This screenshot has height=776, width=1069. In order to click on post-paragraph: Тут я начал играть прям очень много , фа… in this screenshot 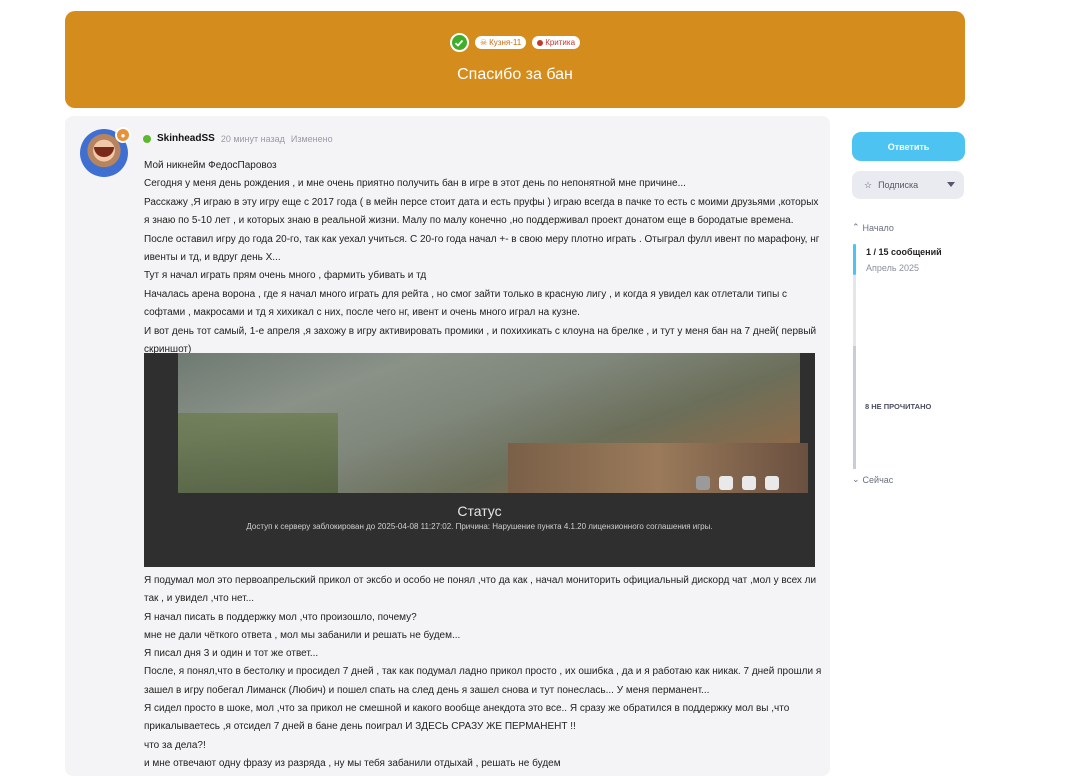, I will do `click(285, 276)`.